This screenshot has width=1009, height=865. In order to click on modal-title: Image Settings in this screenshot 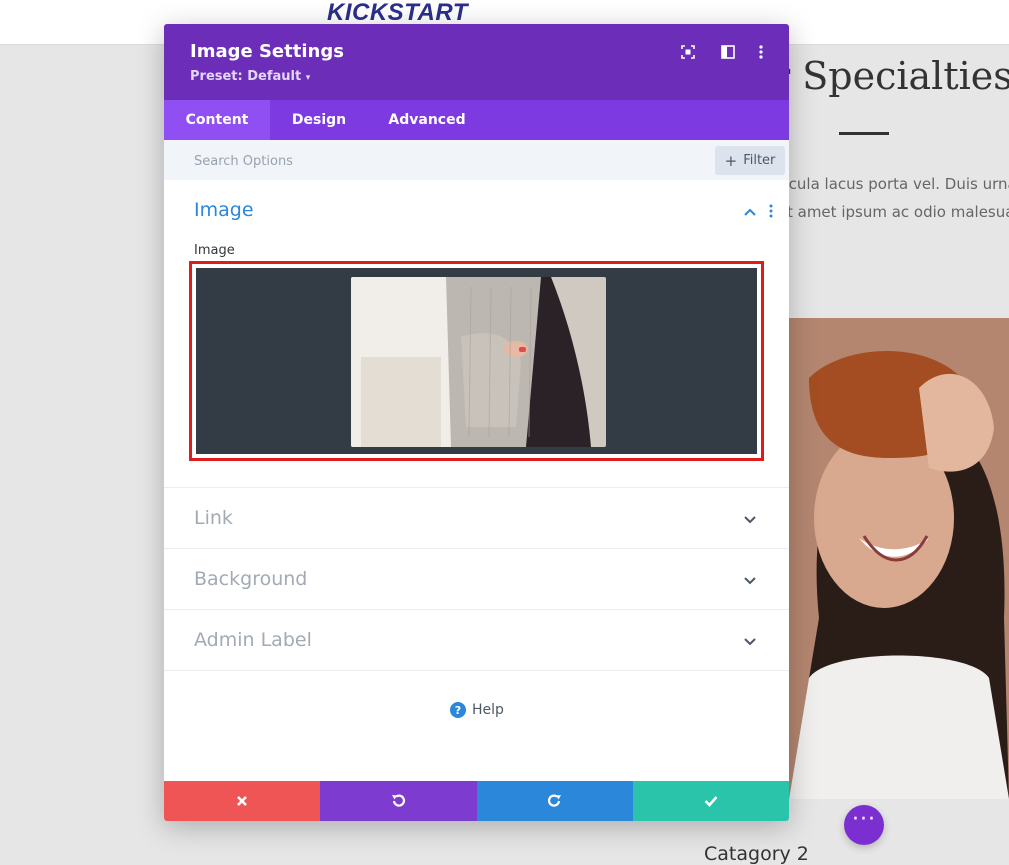, I will do `click(267, 51)`.